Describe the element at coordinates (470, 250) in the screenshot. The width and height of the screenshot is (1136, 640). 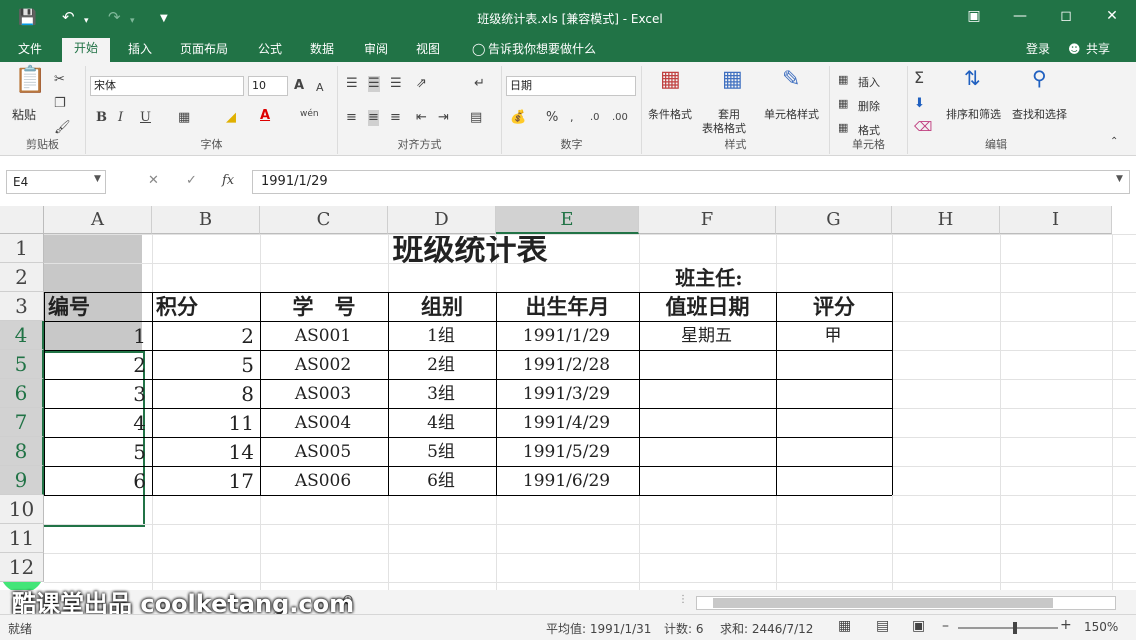
I see `sheet-title: 班级统计表` at that location.